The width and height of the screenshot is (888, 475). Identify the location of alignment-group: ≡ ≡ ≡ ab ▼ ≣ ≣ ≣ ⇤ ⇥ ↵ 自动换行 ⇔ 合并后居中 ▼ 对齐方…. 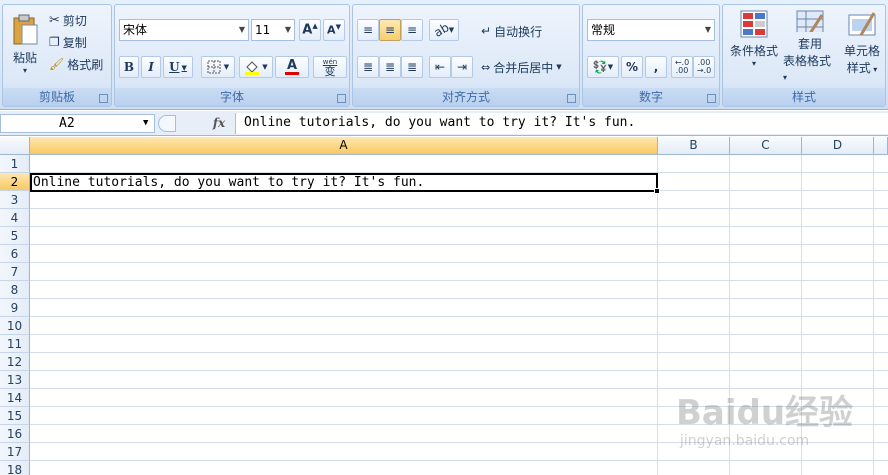
(466, 55).